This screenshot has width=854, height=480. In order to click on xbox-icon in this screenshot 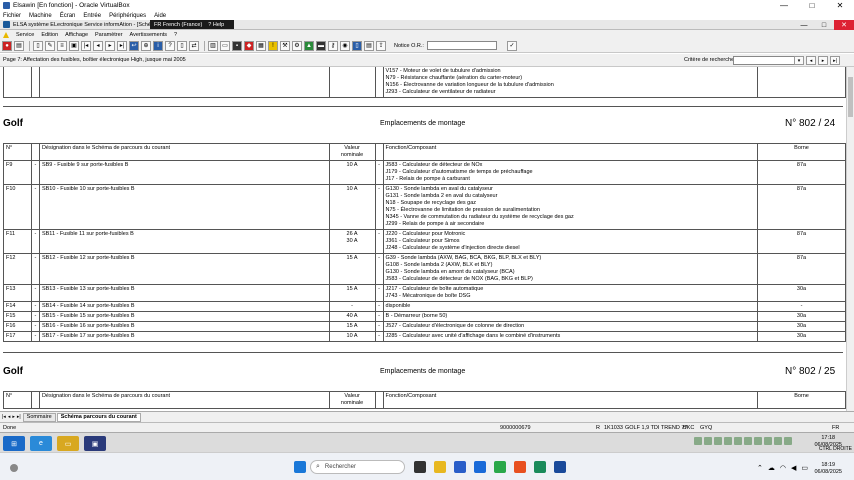, I will do `click(500, 467)`.